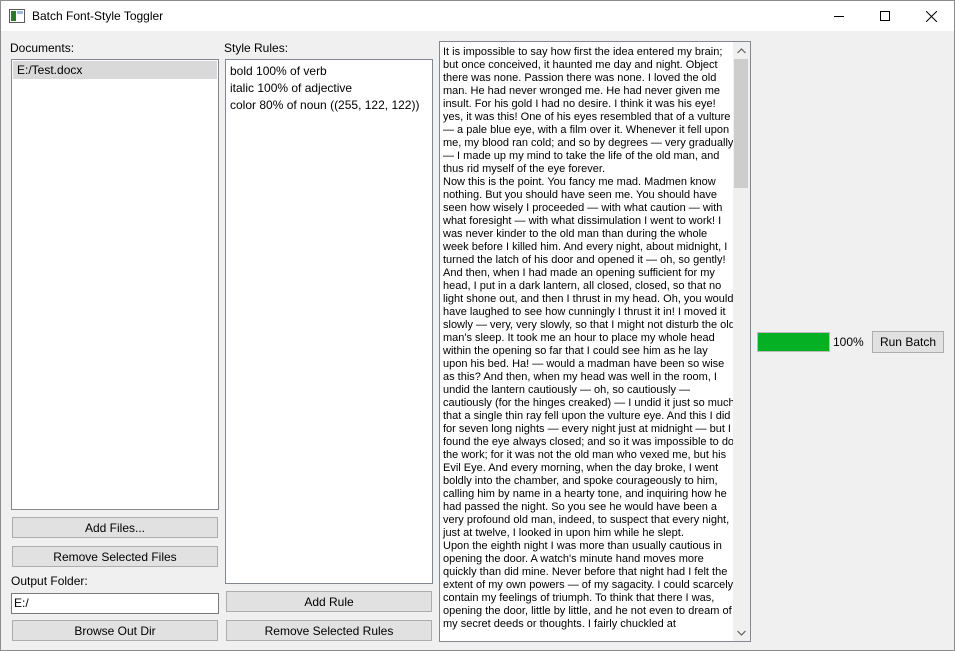  Describe the element at coordinates (477, 16) in the screenshot. I see `title-bar: Batch Font-Style Toggler` at that location.